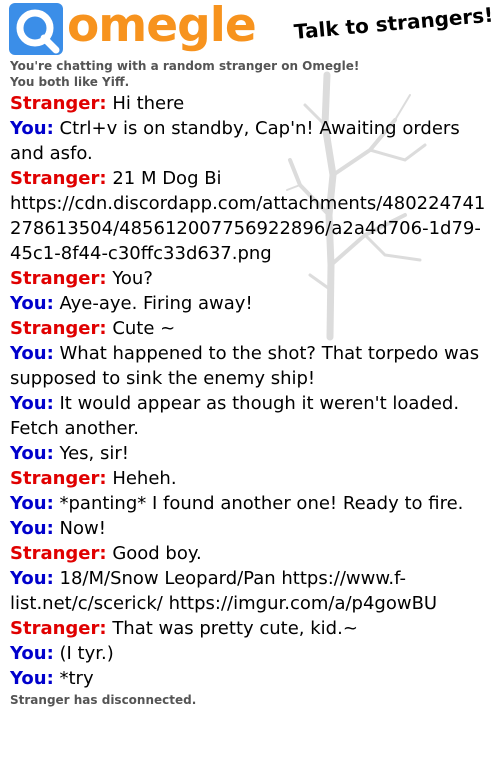 This screenshot has width=500, height=758. What do you see at coordinates (94, 453) in the screenshot?
I see `message-text: Yes, sir!` at bounding box center [94, 453].